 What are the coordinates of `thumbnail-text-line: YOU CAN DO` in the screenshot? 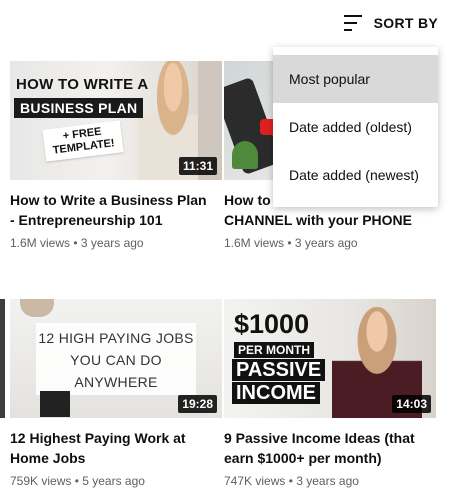 It's located at (116, 360).